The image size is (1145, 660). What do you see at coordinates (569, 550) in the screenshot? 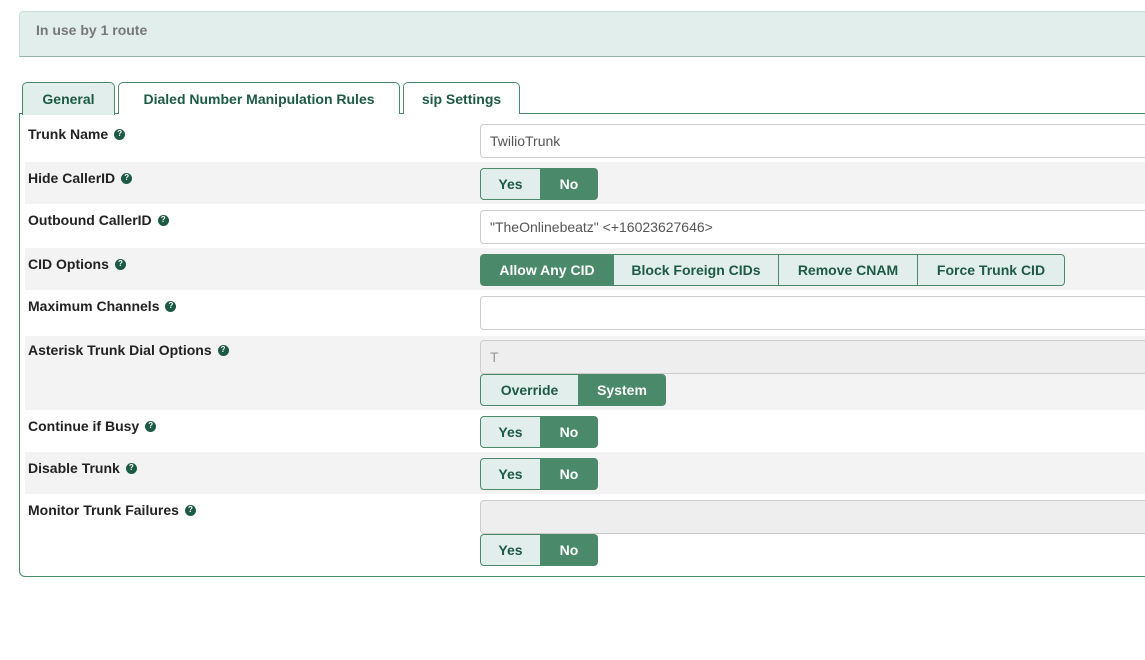
I see `monitor-failures-no-button: No` at bounding box center [569, 550].